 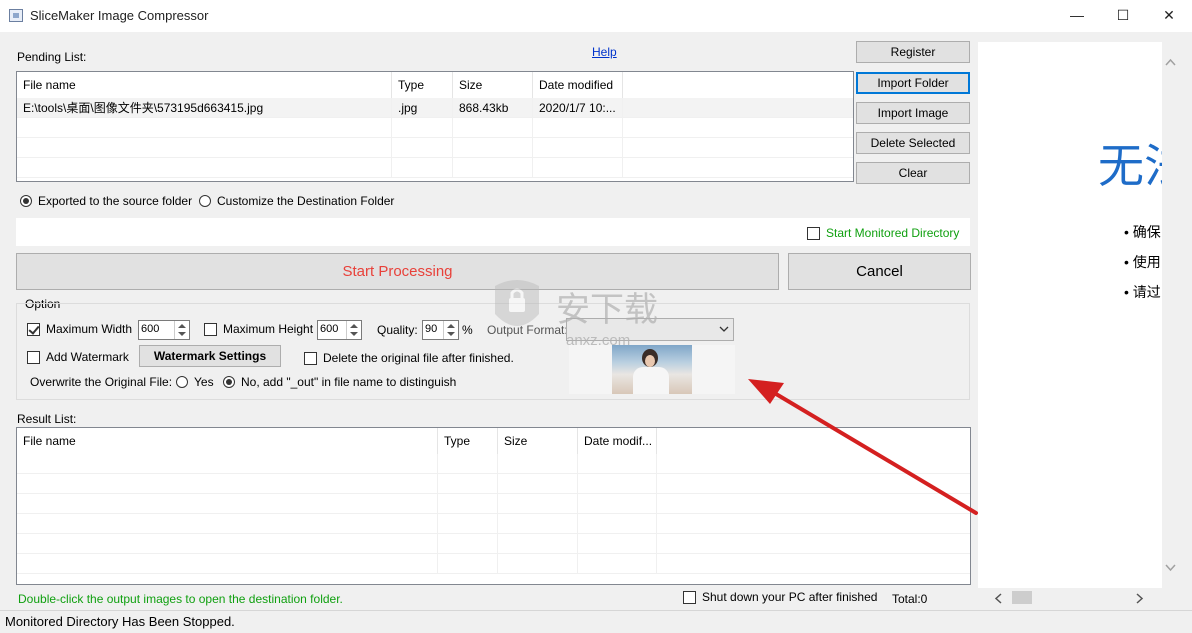 I want to click on quality-value: 90, so click(x=431, y=329).